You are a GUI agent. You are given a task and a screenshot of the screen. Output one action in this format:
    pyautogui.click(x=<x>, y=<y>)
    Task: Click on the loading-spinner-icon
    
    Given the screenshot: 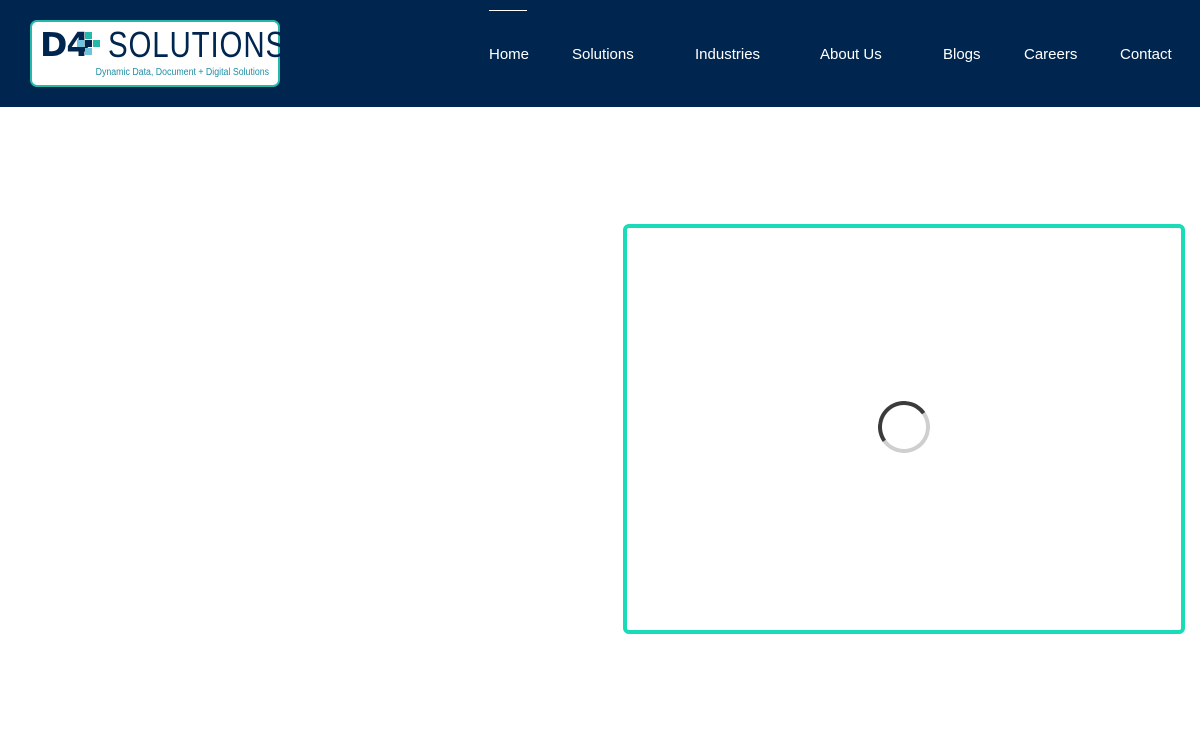 What is the action you would take?
    pyautogui.click(x=904, y=427)
    